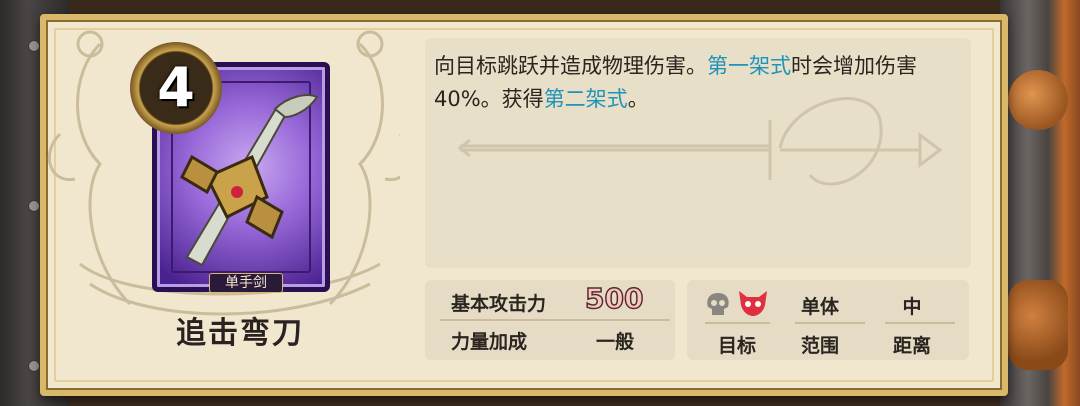  Describe the element at coordinates (819, 346) in the screenshot. I see `range-label: 范围` at that location.